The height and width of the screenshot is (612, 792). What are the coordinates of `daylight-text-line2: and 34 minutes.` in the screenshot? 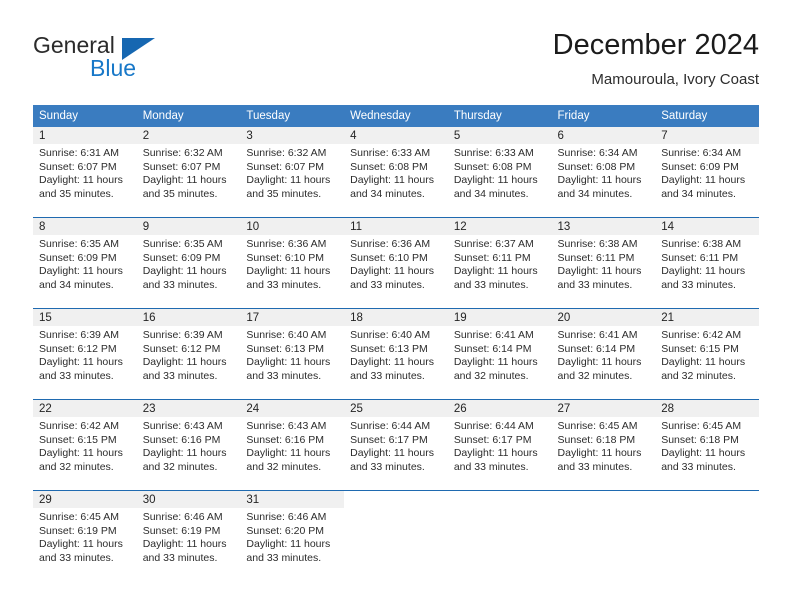 It's located at (387, 193).